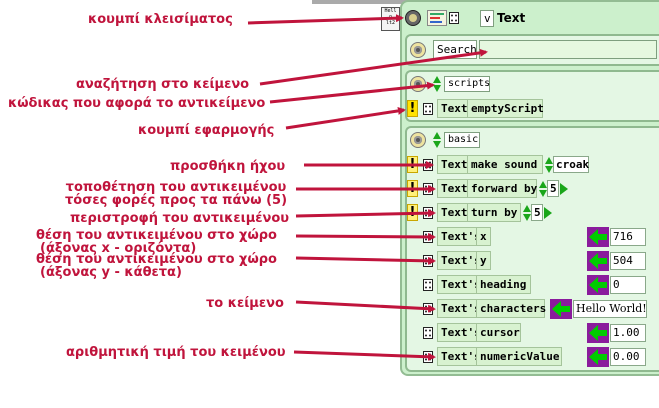  Describe the element at coordinates (628, 285) in the screenshot. I see `value-heading: 0` at that location.